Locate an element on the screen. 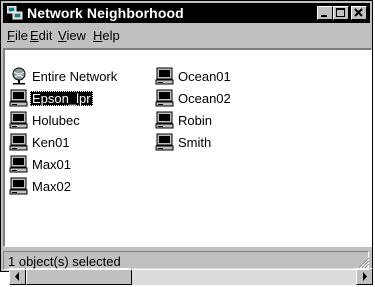 The height and width of the screenshot is (287, 375). network-item-label: Holubec is located at coordinates (56, 120).